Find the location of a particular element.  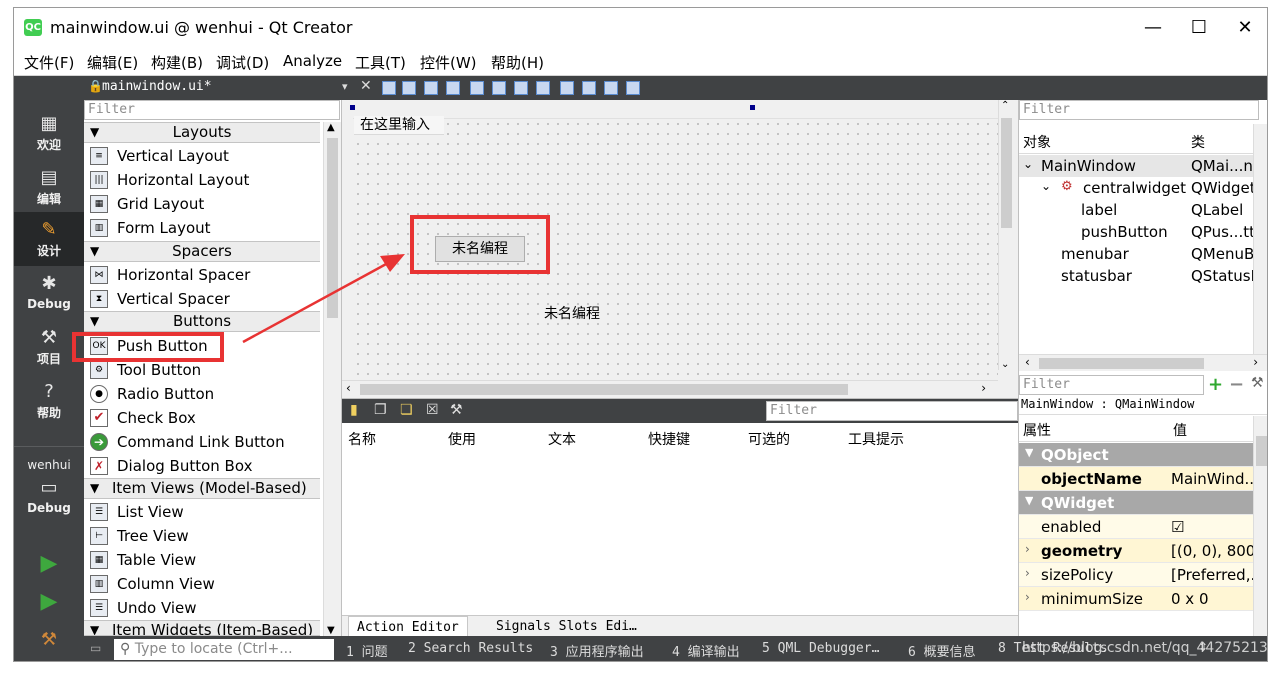

annotation-arrow-head is located at coordinates (392, 263).